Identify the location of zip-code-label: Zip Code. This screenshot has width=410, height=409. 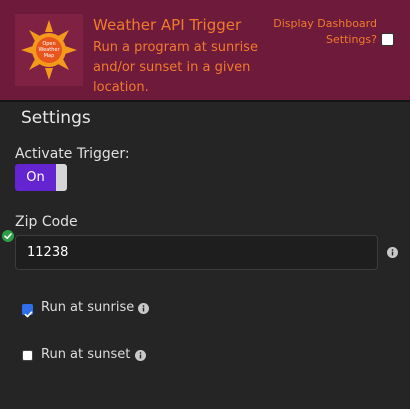
(46, 222).